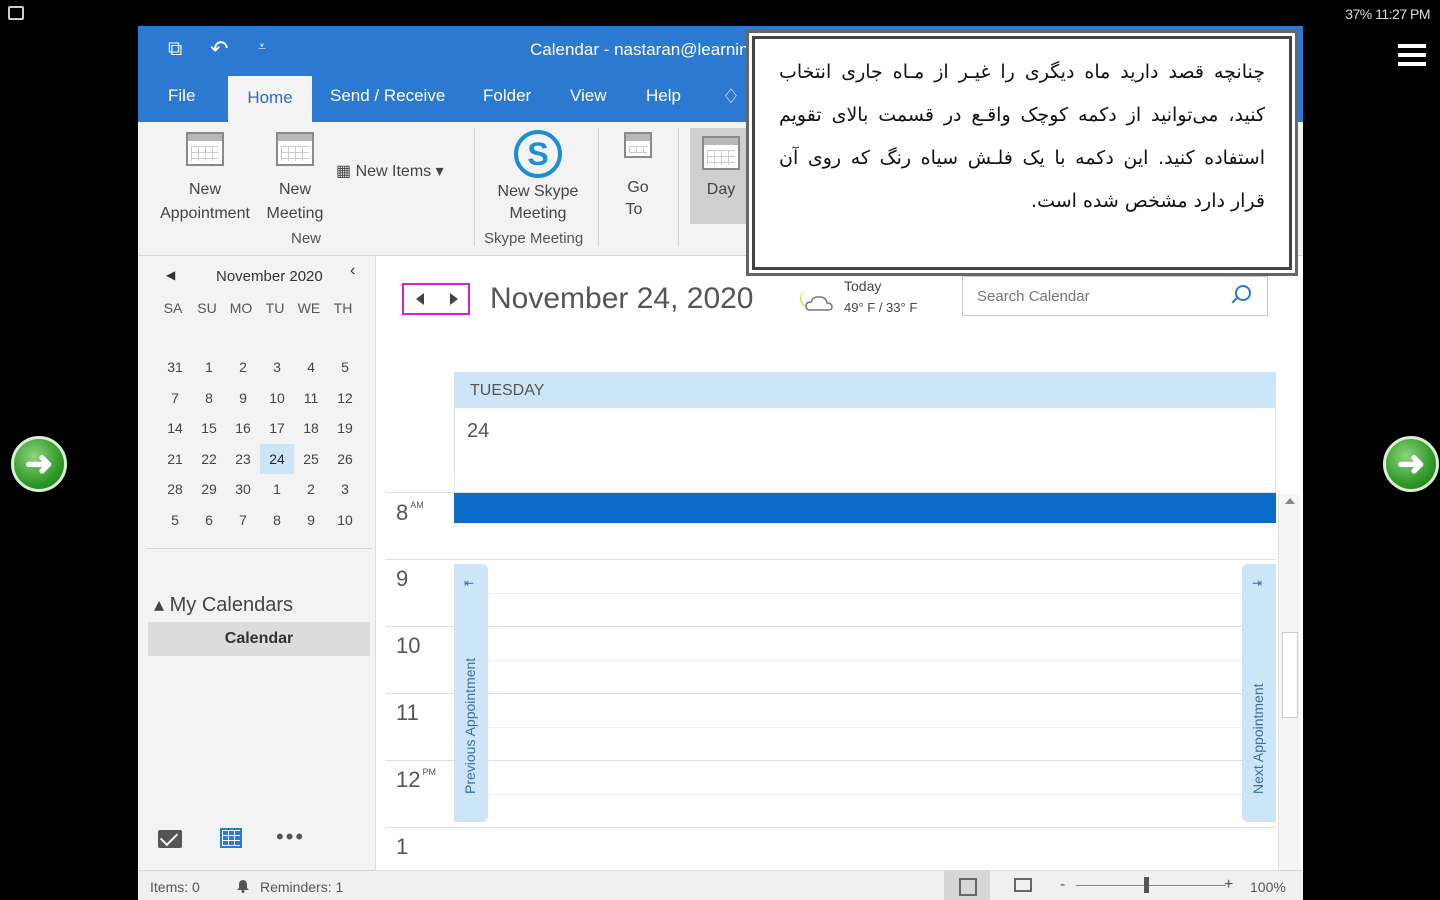  What do you see at coordinates (311, 398) in the screenshot?
I see `mini-calendar-day: 11` at bounding box center [311, 398].